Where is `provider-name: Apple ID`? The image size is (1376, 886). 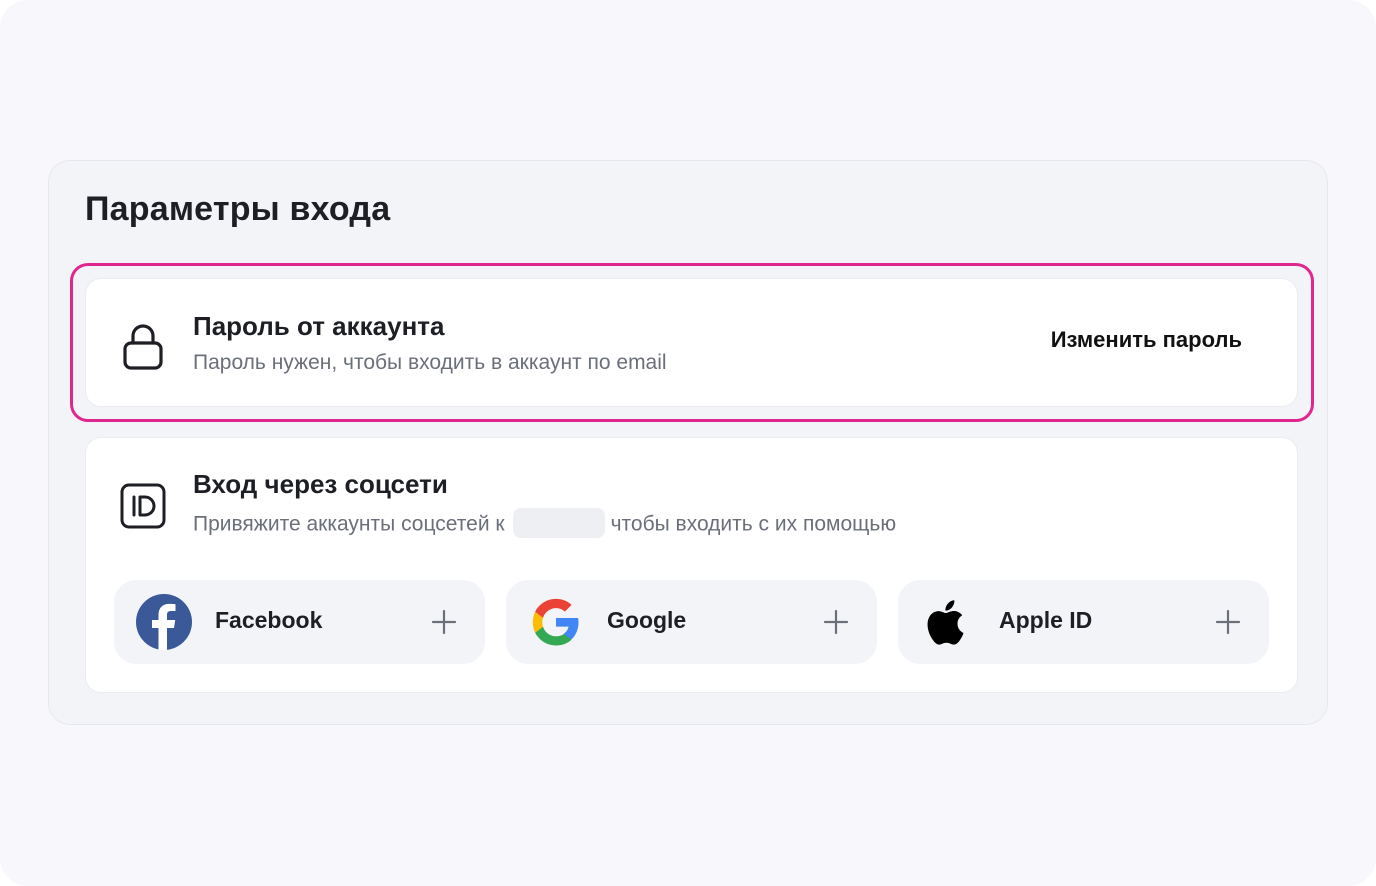 provider-name: Apple ID is located at coordinates (1046, 620).